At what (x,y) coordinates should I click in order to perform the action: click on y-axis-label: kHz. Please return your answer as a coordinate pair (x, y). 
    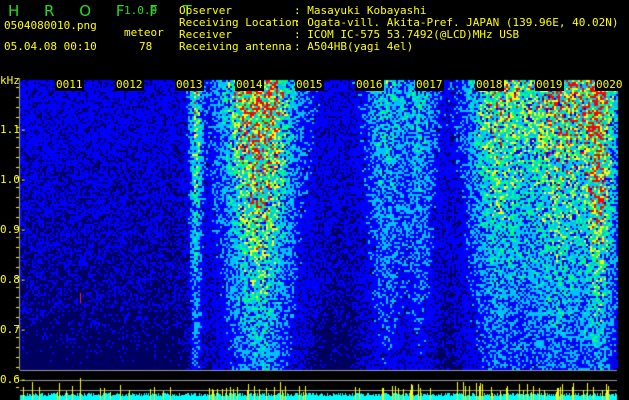
    Looking at the image, I should click on (10, 80).